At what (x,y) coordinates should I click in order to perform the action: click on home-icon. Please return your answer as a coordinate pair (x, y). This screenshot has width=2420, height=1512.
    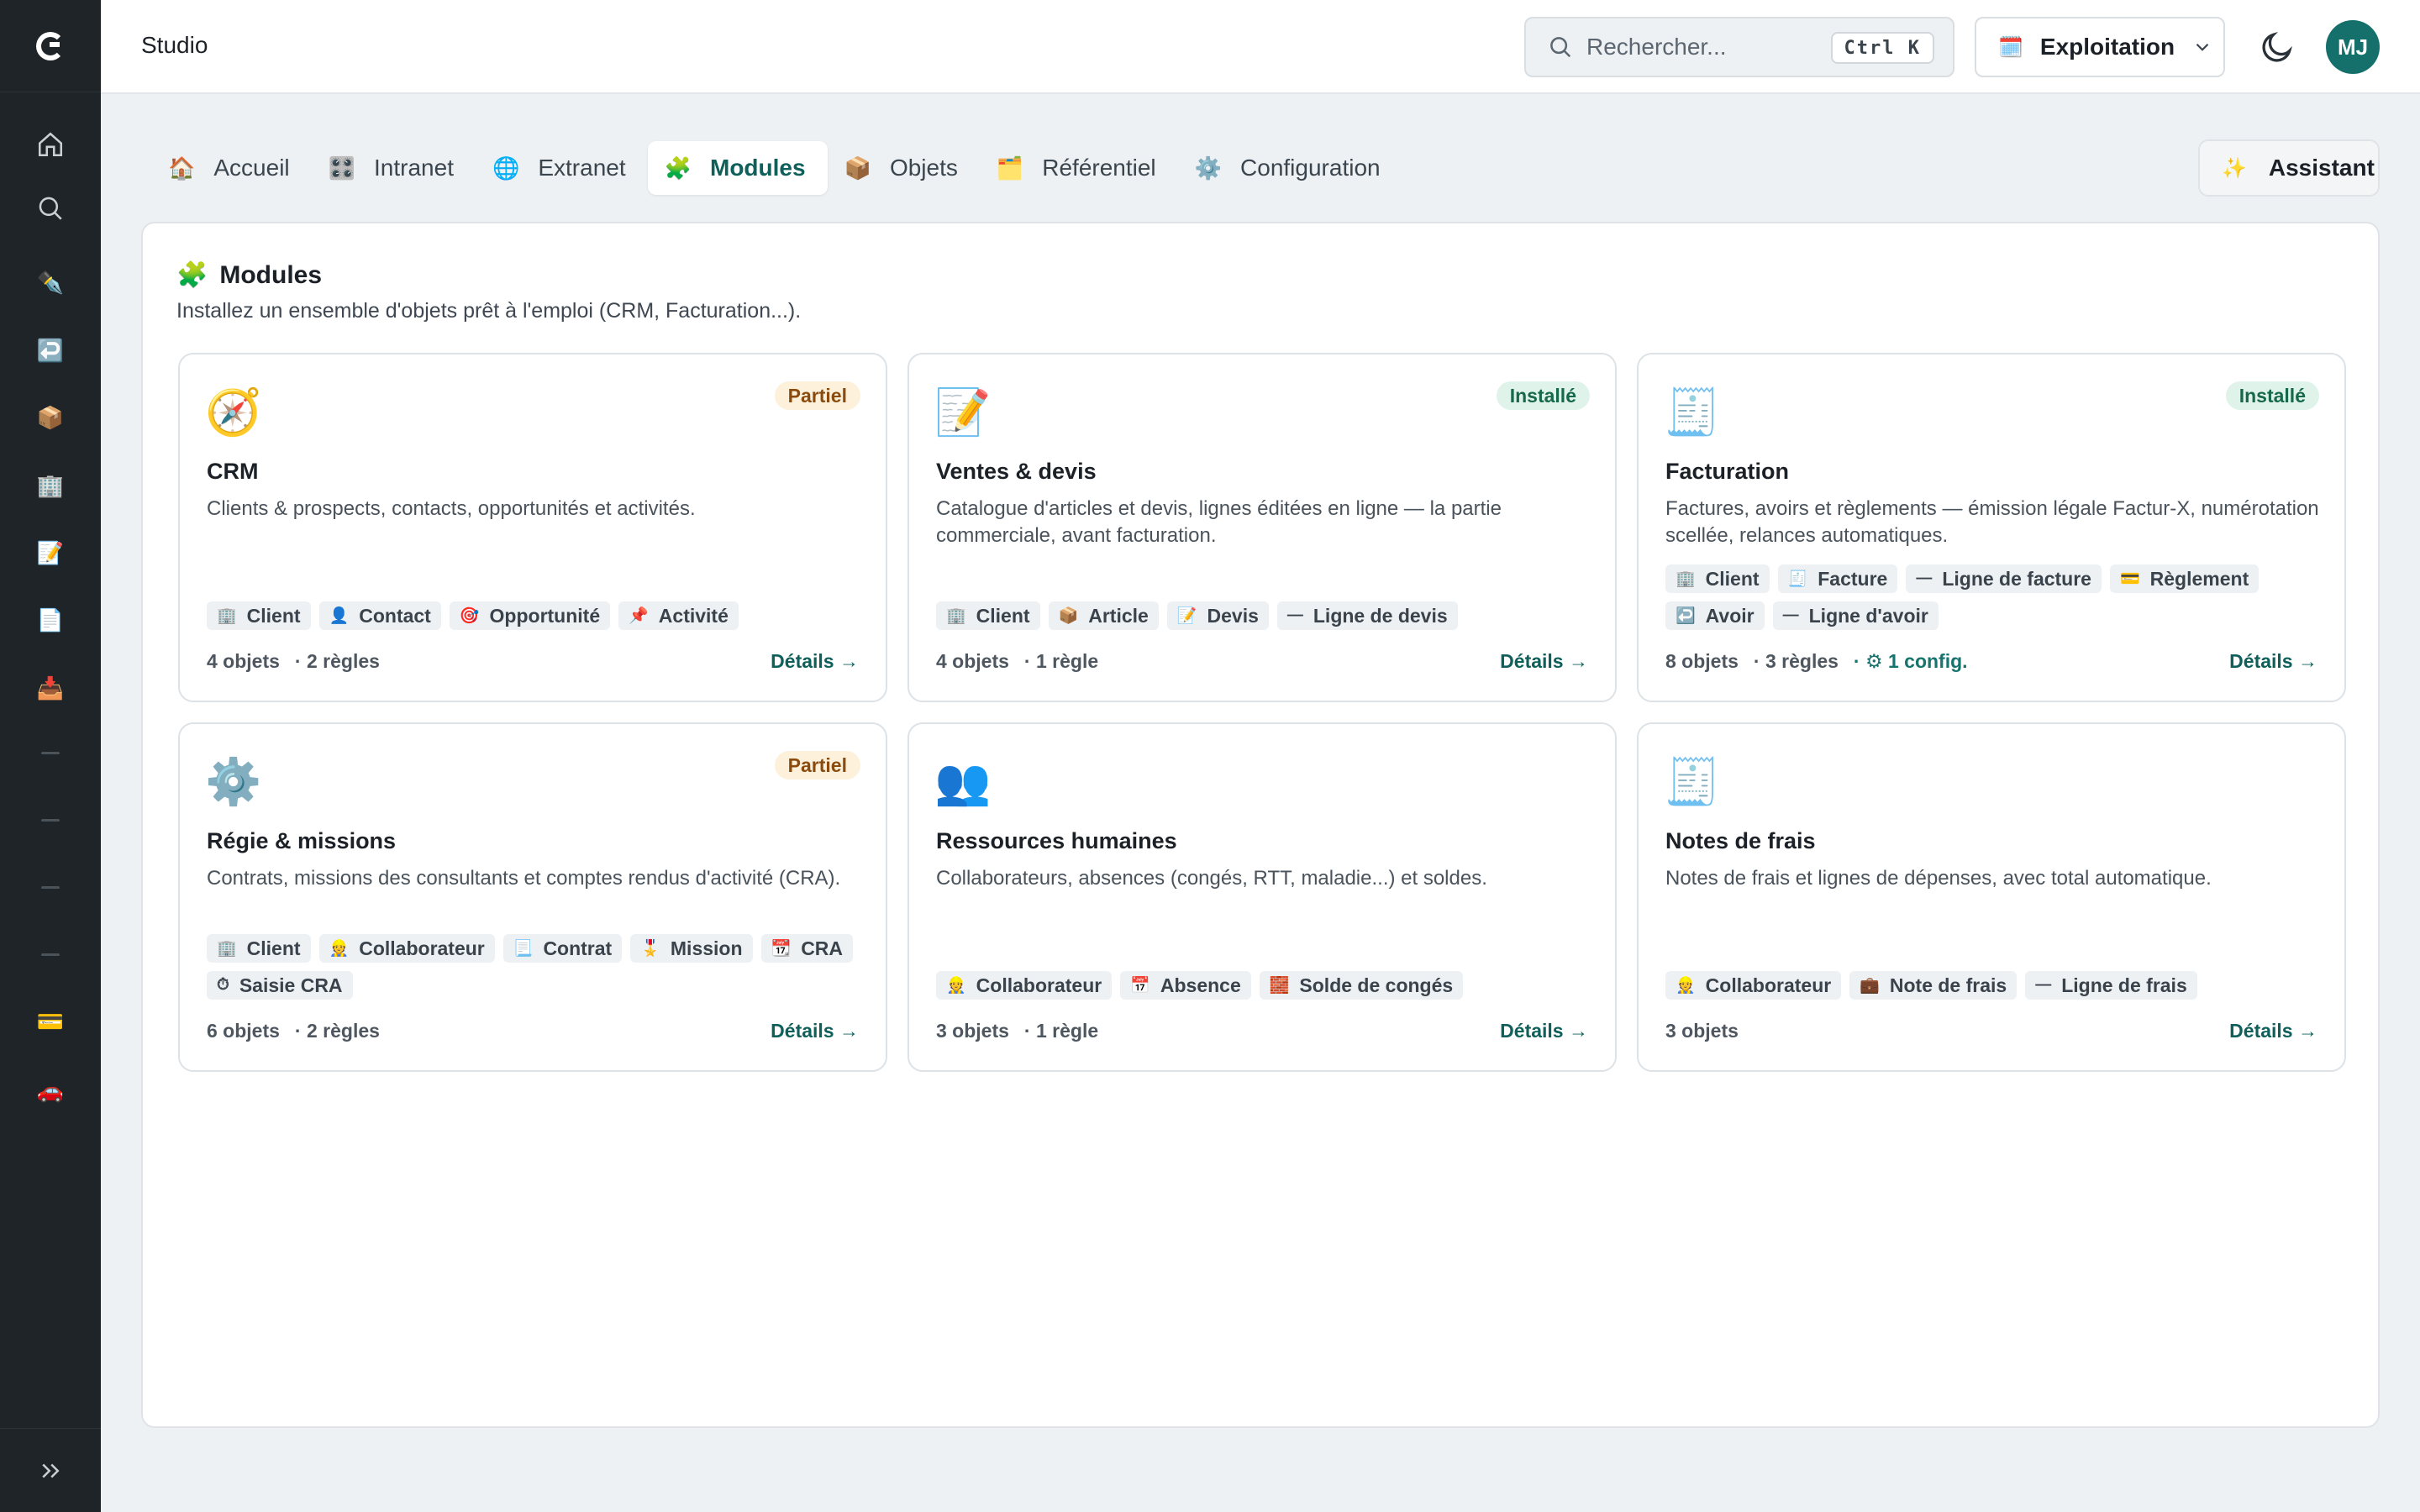
    Looking at the image, I should click on (51, 144).